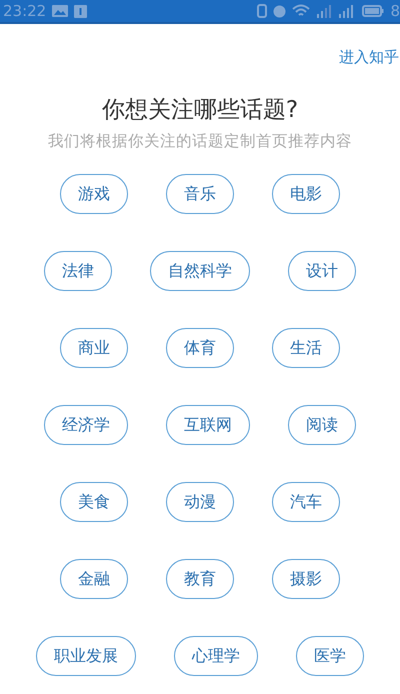  I want to click on topic-chip: 体育, so click(200, 348).